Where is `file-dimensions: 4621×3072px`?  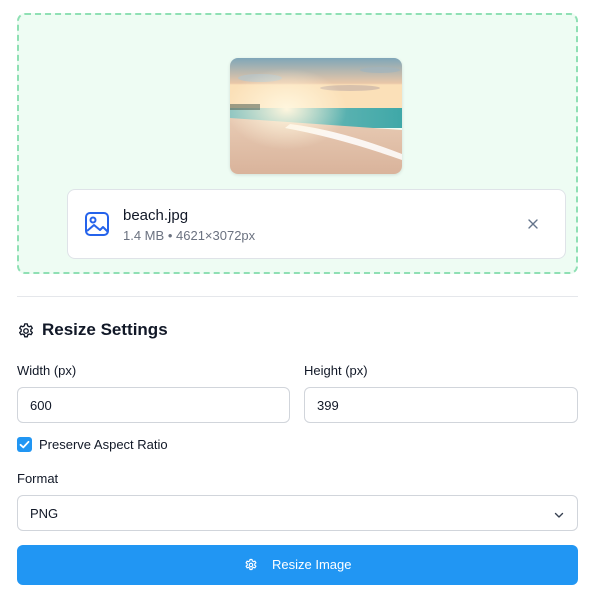
file-dimensions: 4621×3072px is located at coordinates (216, 235).